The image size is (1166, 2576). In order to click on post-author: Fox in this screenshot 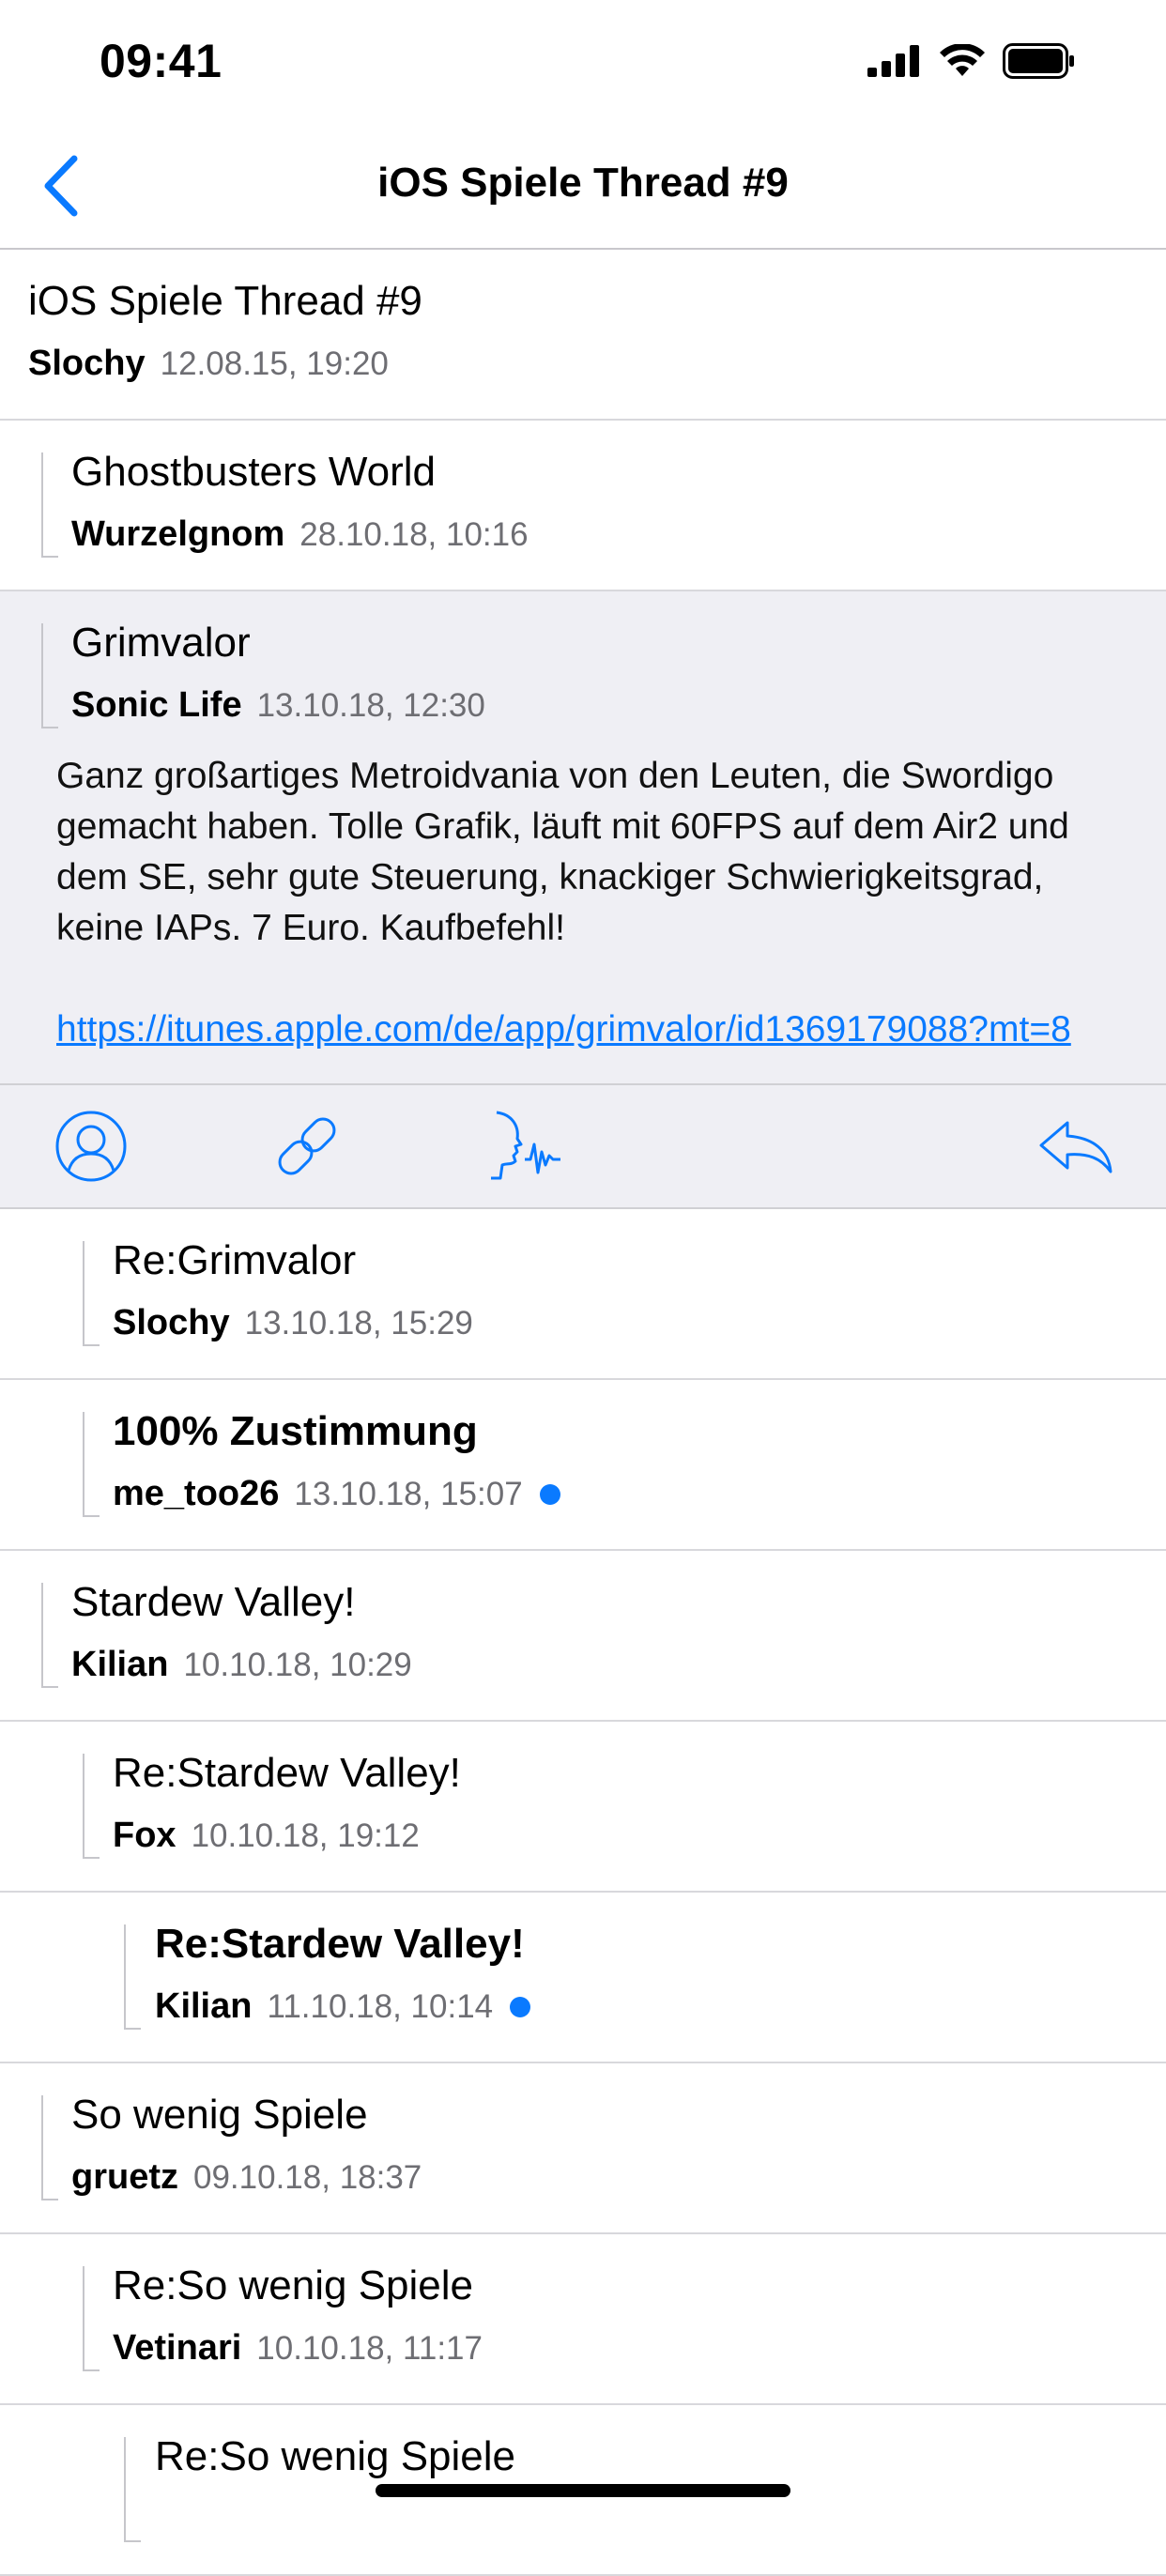, I will do `click(144, 1836)`.